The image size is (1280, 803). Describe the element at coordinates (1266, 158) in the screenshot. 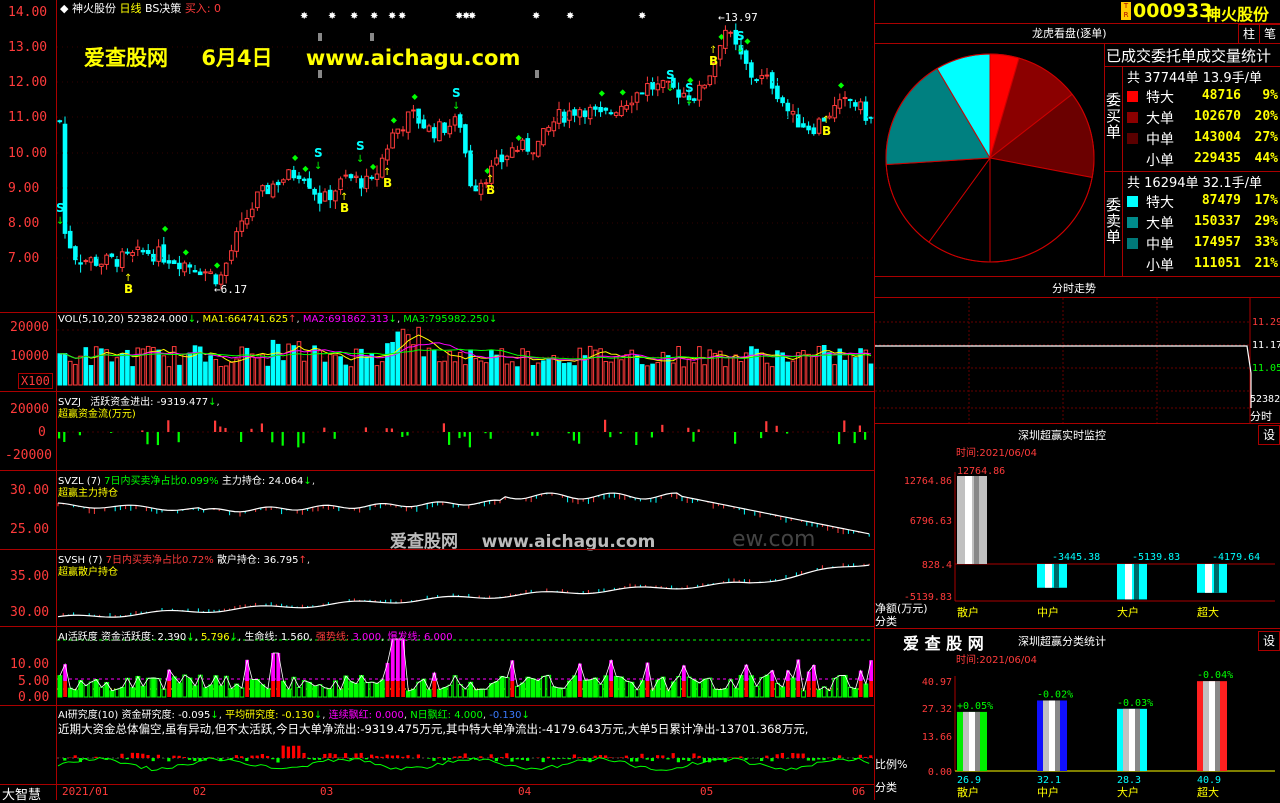

I see `row-percent: 44%` at that location.